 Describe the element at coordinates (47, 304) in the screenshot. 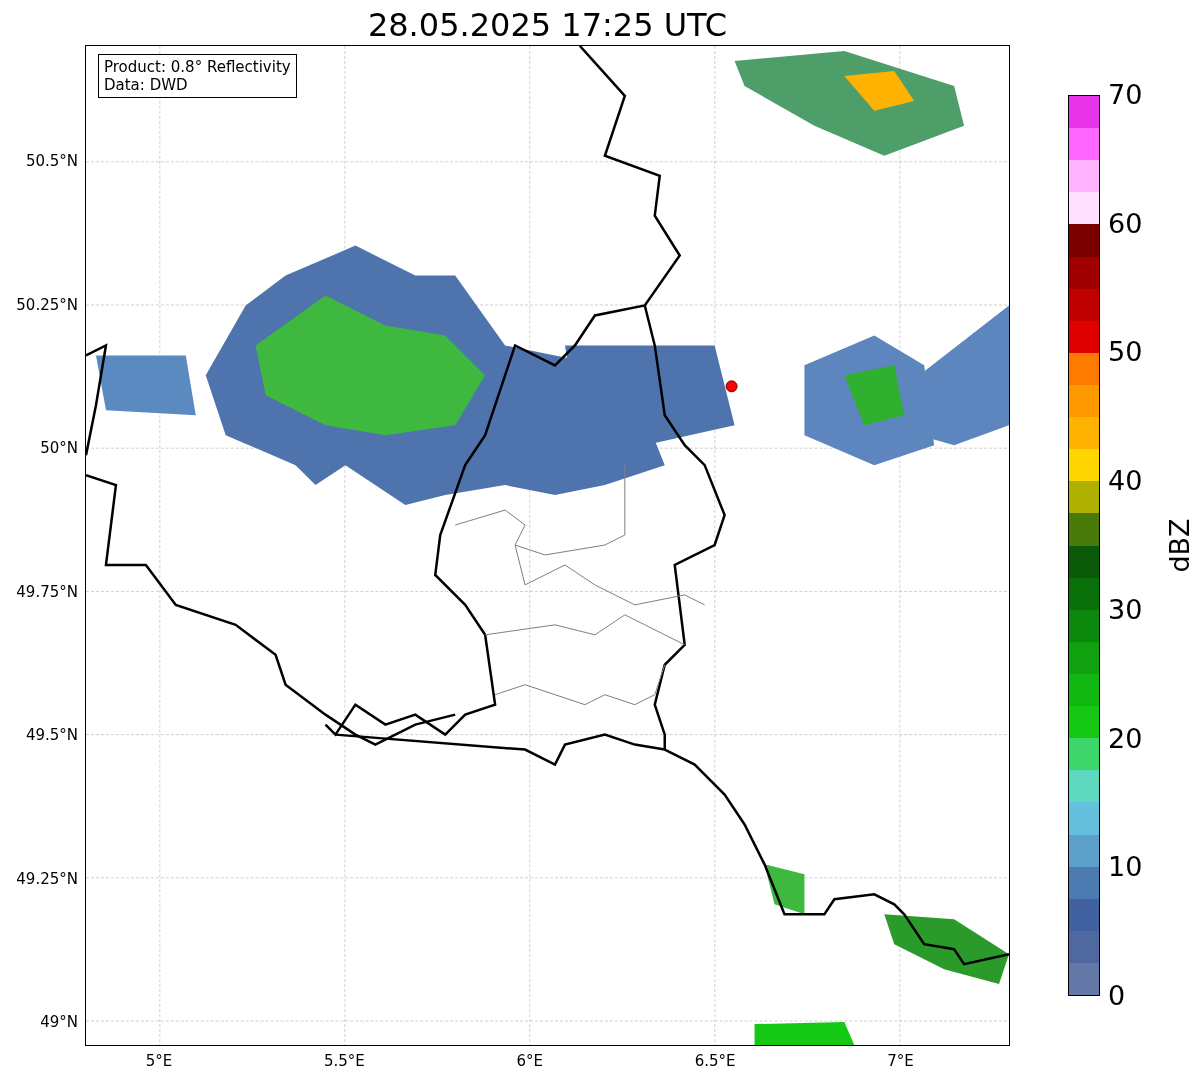

I see `latitude-label: 50.25°N` at that location.